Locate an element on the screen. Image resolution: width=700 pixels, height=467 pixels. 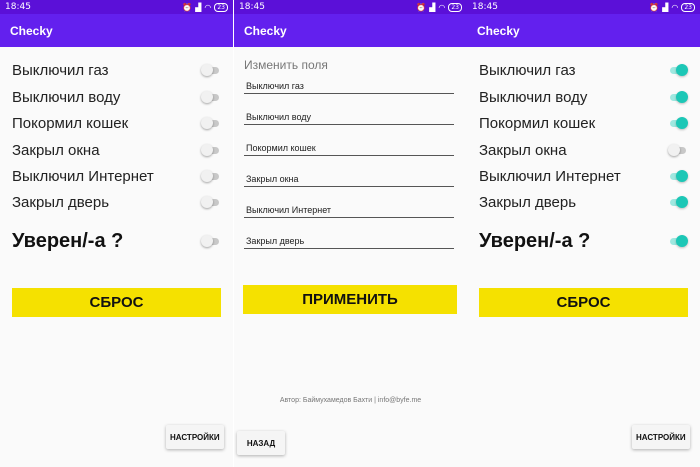
edit-field: Выключил воду is located at coordinates (349, 118).